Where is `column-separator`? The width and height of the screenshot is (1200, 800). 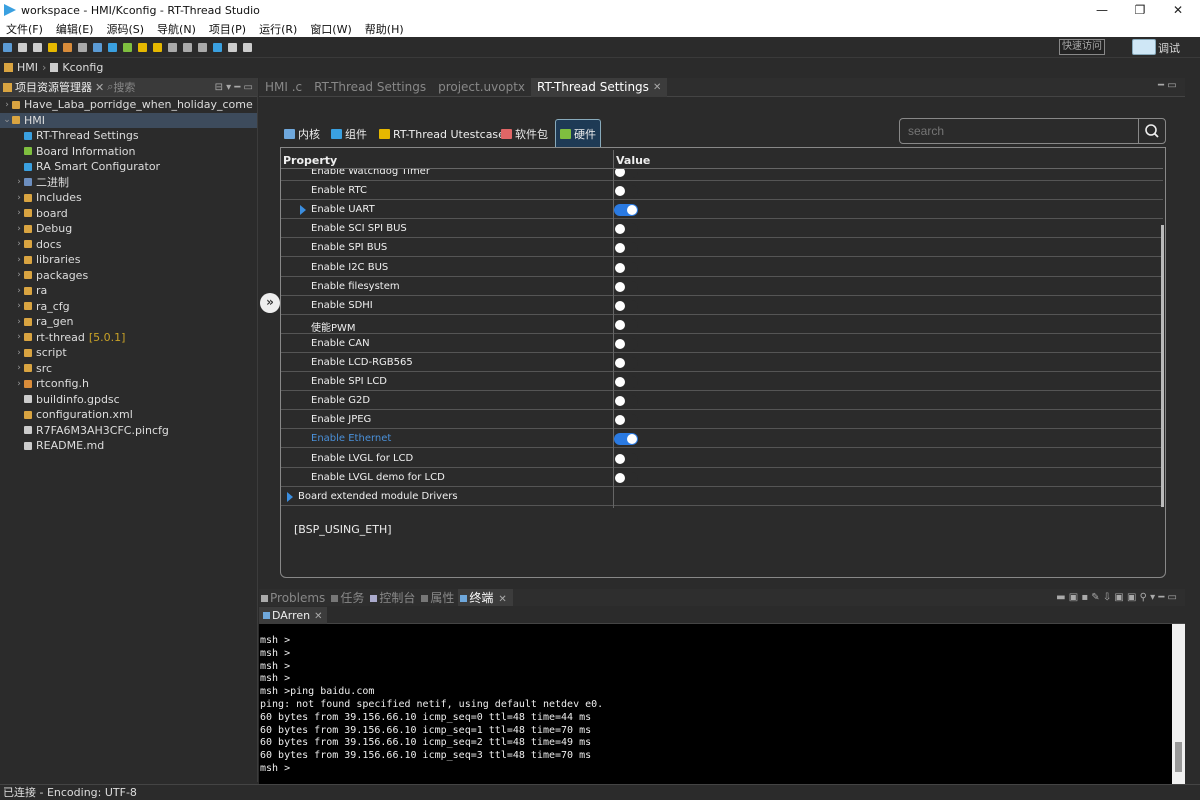
column-separator is located at coordinates (613, 329).